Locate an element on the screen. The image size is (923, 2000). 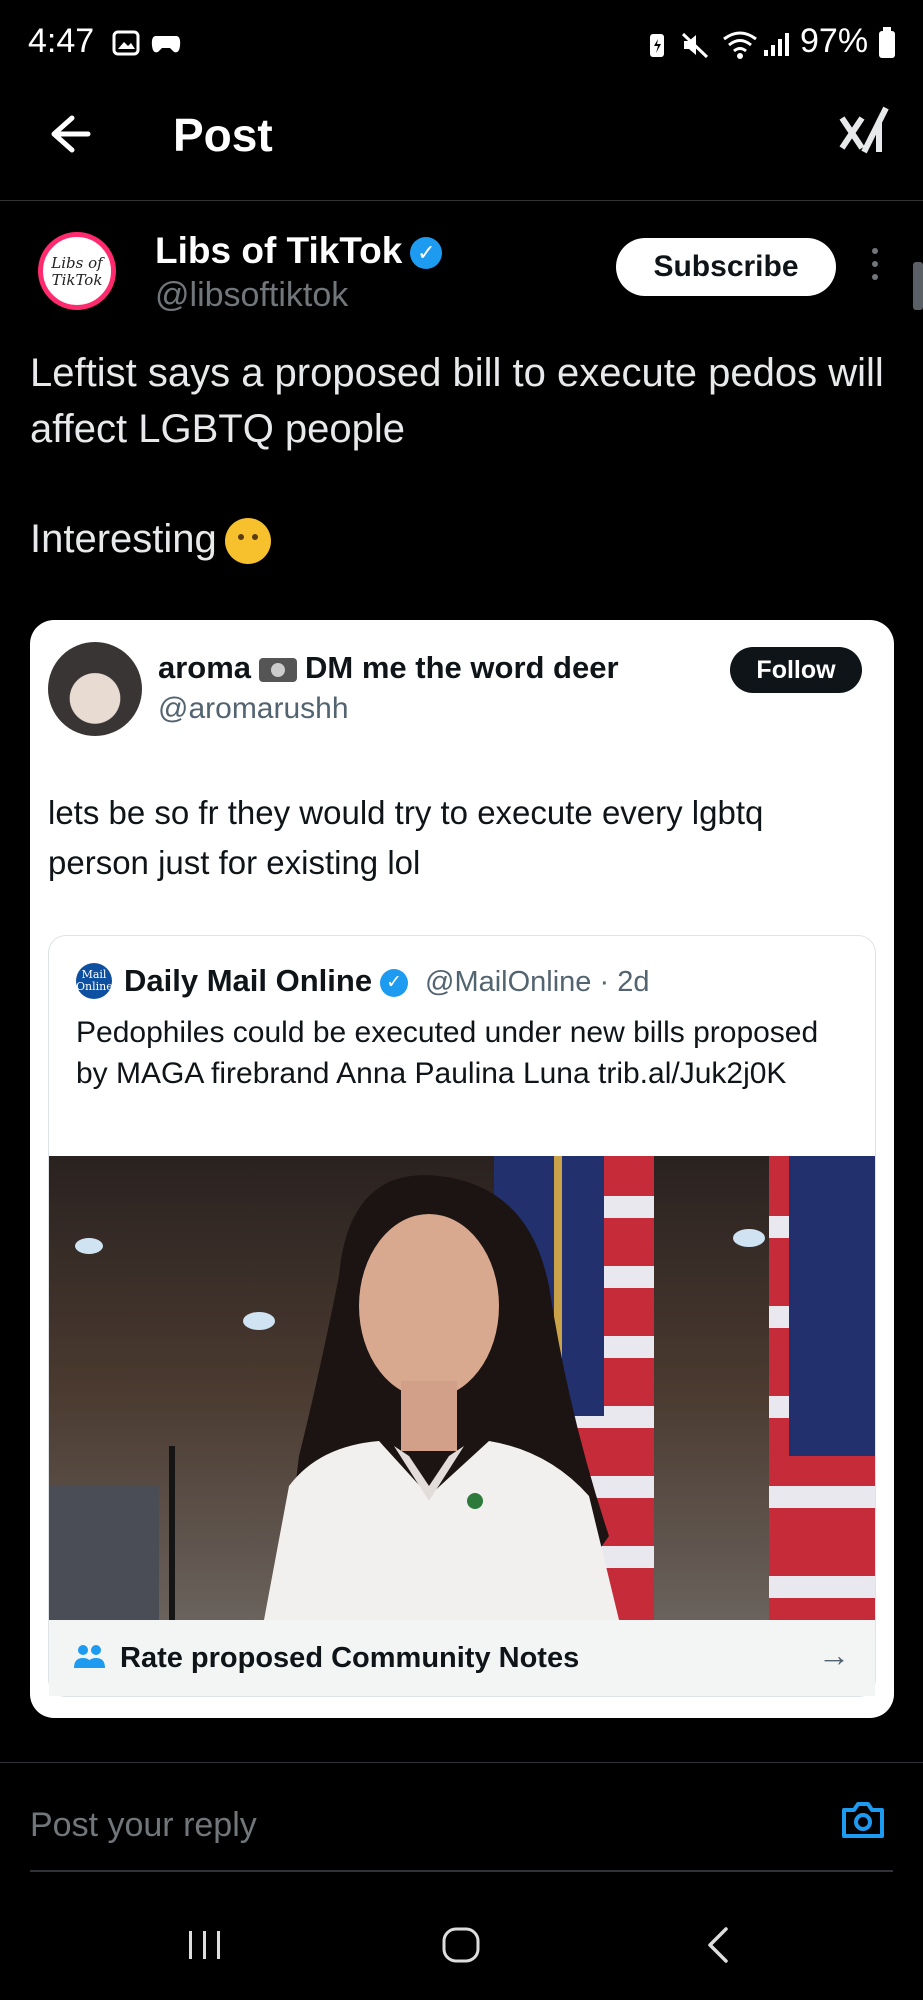
author-name-text: Libs of TikTok is located at coordinates (279, 250).